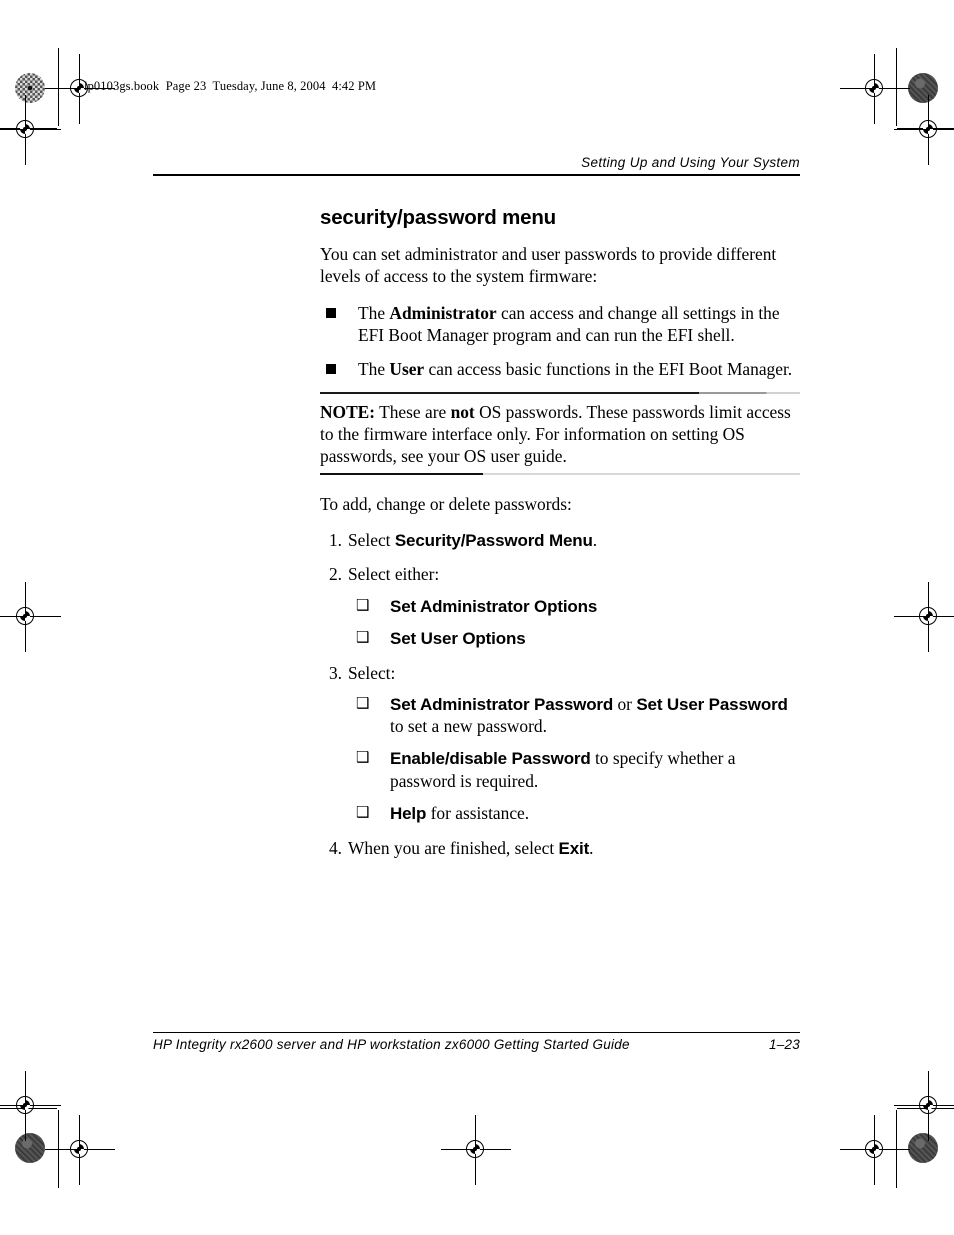 The width and height of the screenshot is (954, 1235). Describe the element at coordinates (438, 217) in the screenshot. I see `page-title: security/password menu` at that location.